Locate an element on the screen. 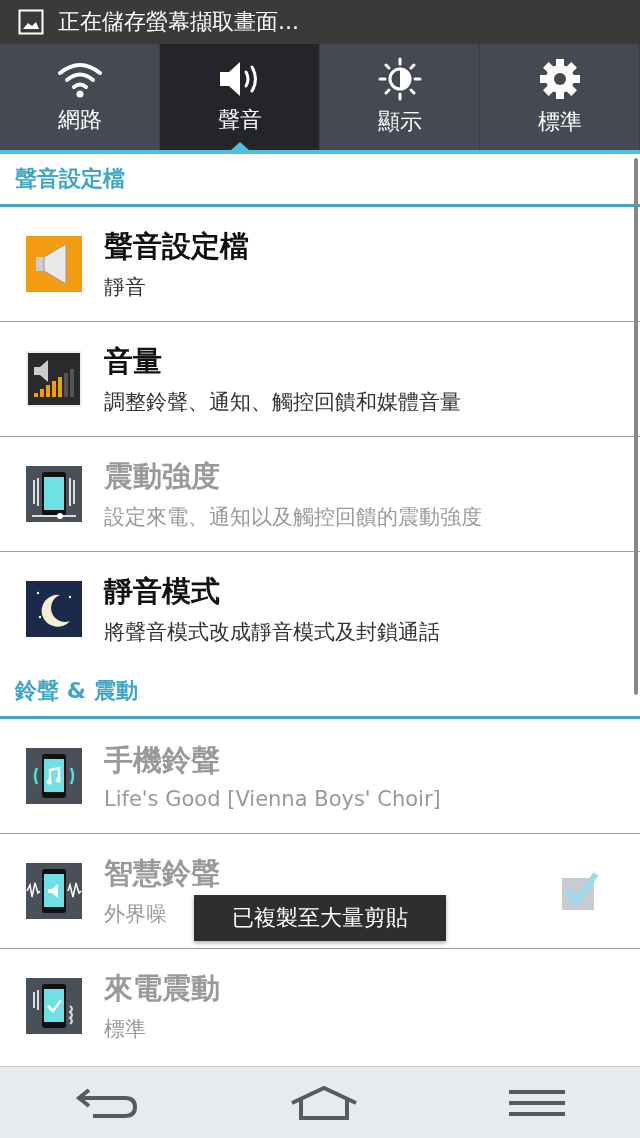 This screenshot has height=1138, width=640. ringtone-icon is located at coordinates (54, 776).